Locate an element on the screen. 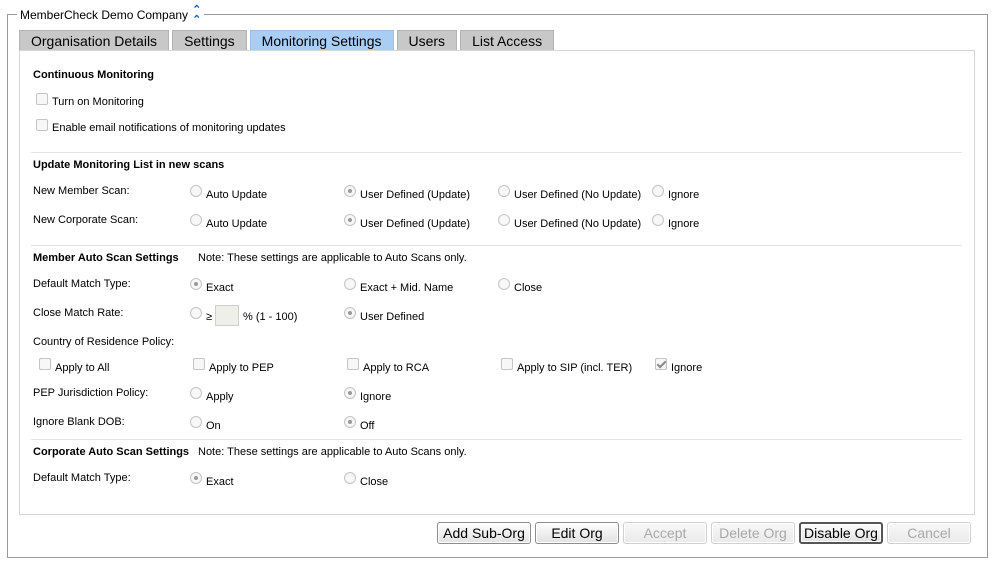 Image resolution: width=993 pixels, height=563 pixels. disable-org-button: Disable Org is located at coordinates (841, 533).